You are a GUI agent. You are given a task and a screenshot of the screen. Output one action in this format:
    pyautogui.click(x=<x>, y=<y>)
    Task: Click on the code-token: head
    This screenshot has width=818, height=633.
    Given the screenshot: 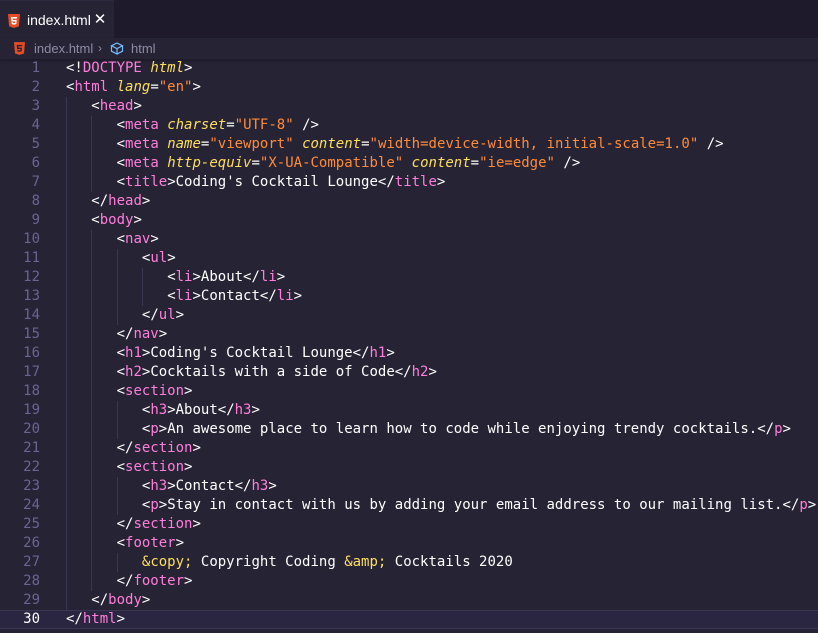 What is the action you would take?
    pyautogui.click(x=116, y=106)
    